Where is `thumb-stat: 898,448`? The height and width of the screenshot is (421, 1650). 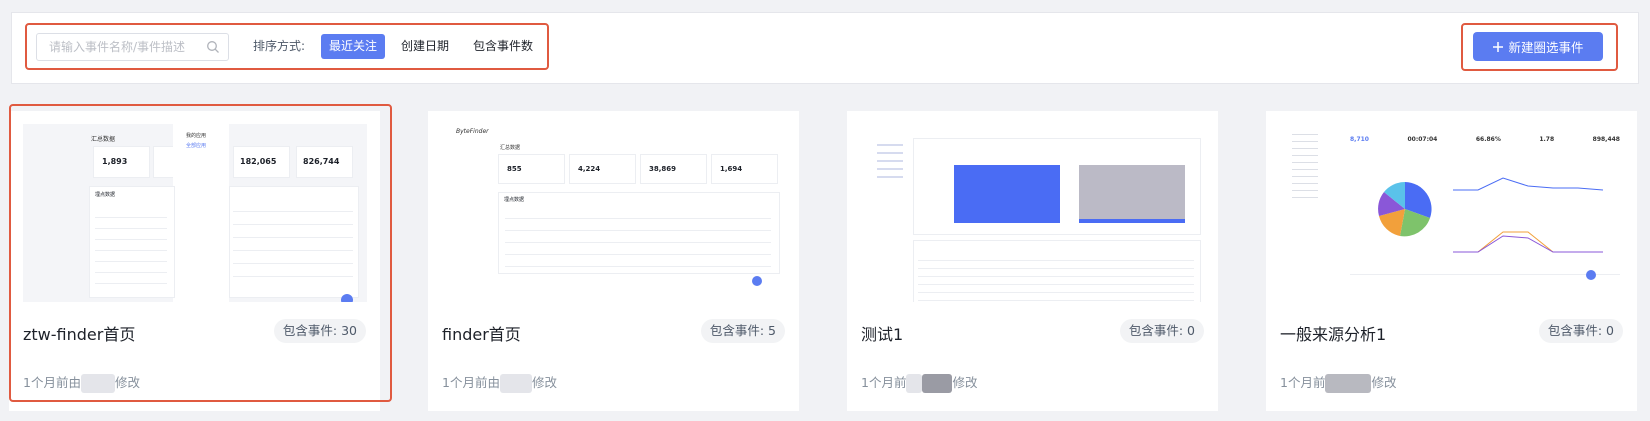 thumb-stat: 898,448 is located at coordinates (1606, 139).